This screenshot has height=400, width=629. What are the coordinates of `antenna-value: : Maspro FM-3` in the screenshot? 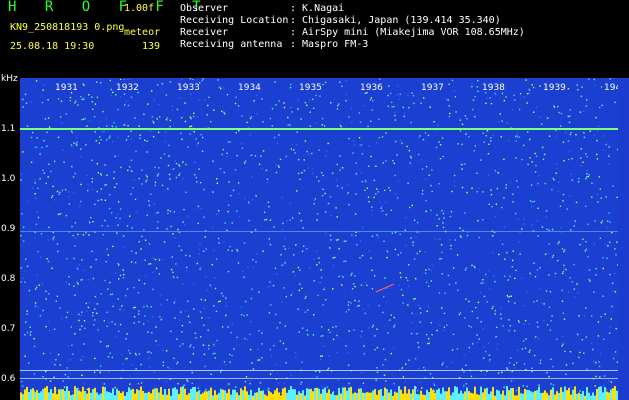 It's located at (329, 44).